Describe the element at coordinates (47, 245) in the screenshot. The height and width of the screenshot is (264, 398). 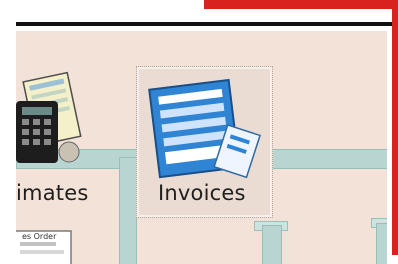
I see `sales-order-icon: es Order` at that location.